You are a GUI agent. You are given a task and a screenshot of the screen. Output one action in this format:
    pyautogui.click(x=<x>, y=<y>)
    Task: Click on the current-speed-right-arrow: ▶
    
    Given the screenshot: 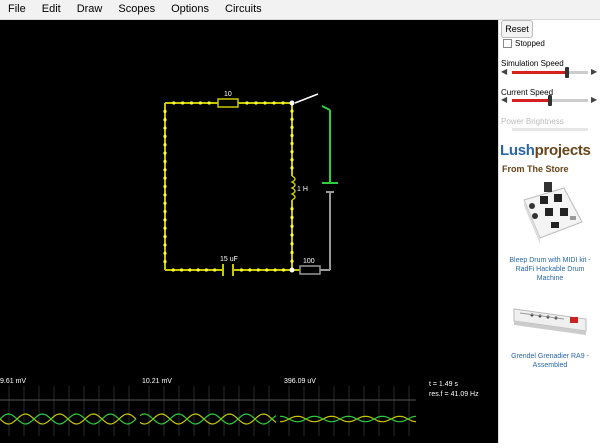 What is the action you would take?
    pyautogui.click(x=594, y=100)
    